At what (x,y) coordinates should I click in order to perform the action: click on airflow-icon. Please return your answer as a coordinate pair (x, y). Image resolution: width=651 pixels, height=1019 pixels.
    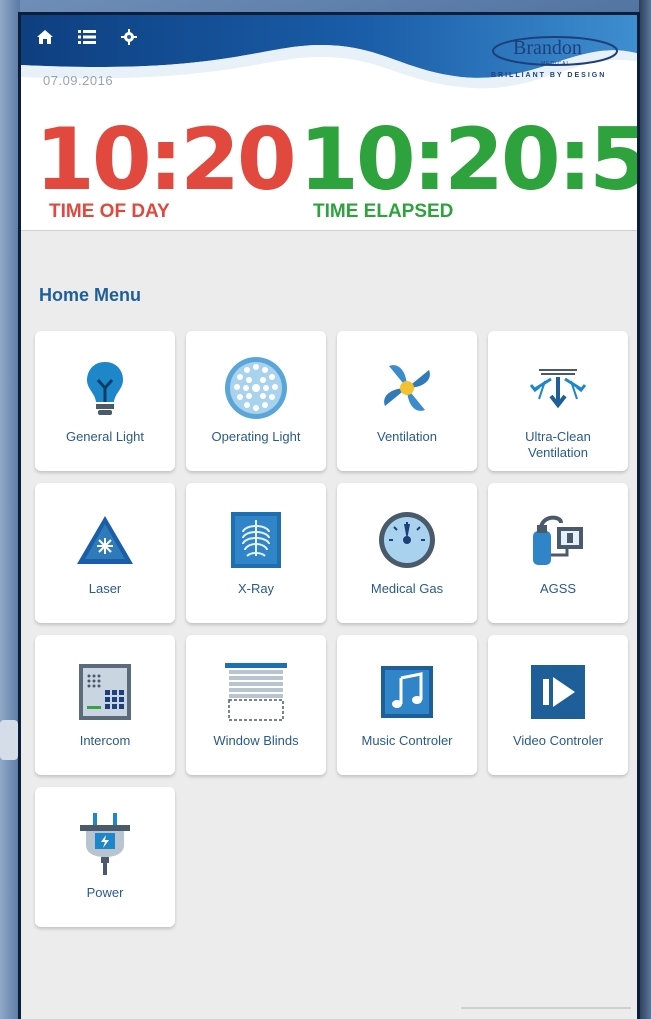
    Looking at the image, I should click on (558, 388).